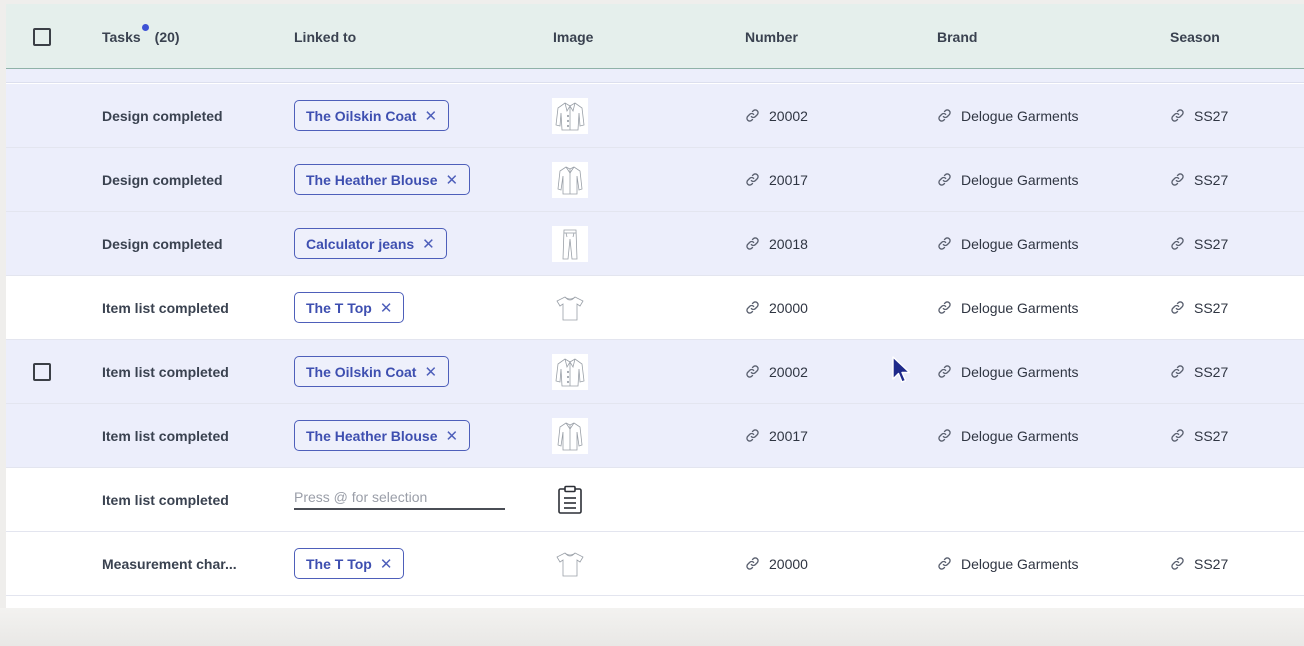 This screenshot has width=1304, height=646. Describe the element at coordinates (776, 243) in the screenshot. I see `number-cell: 20018` at that location.